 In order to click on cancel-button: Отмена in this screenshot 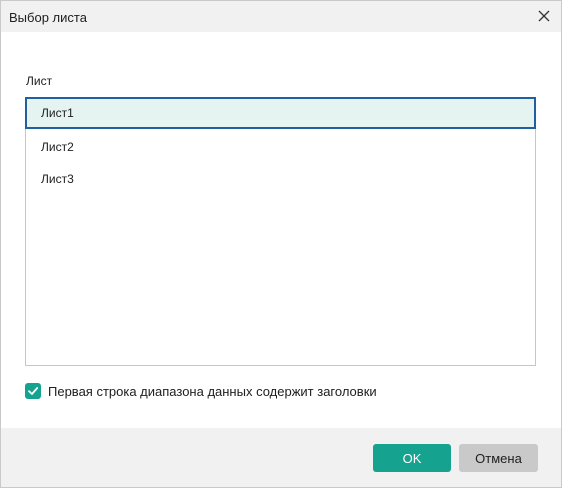, I will do `click(498, 458)`.